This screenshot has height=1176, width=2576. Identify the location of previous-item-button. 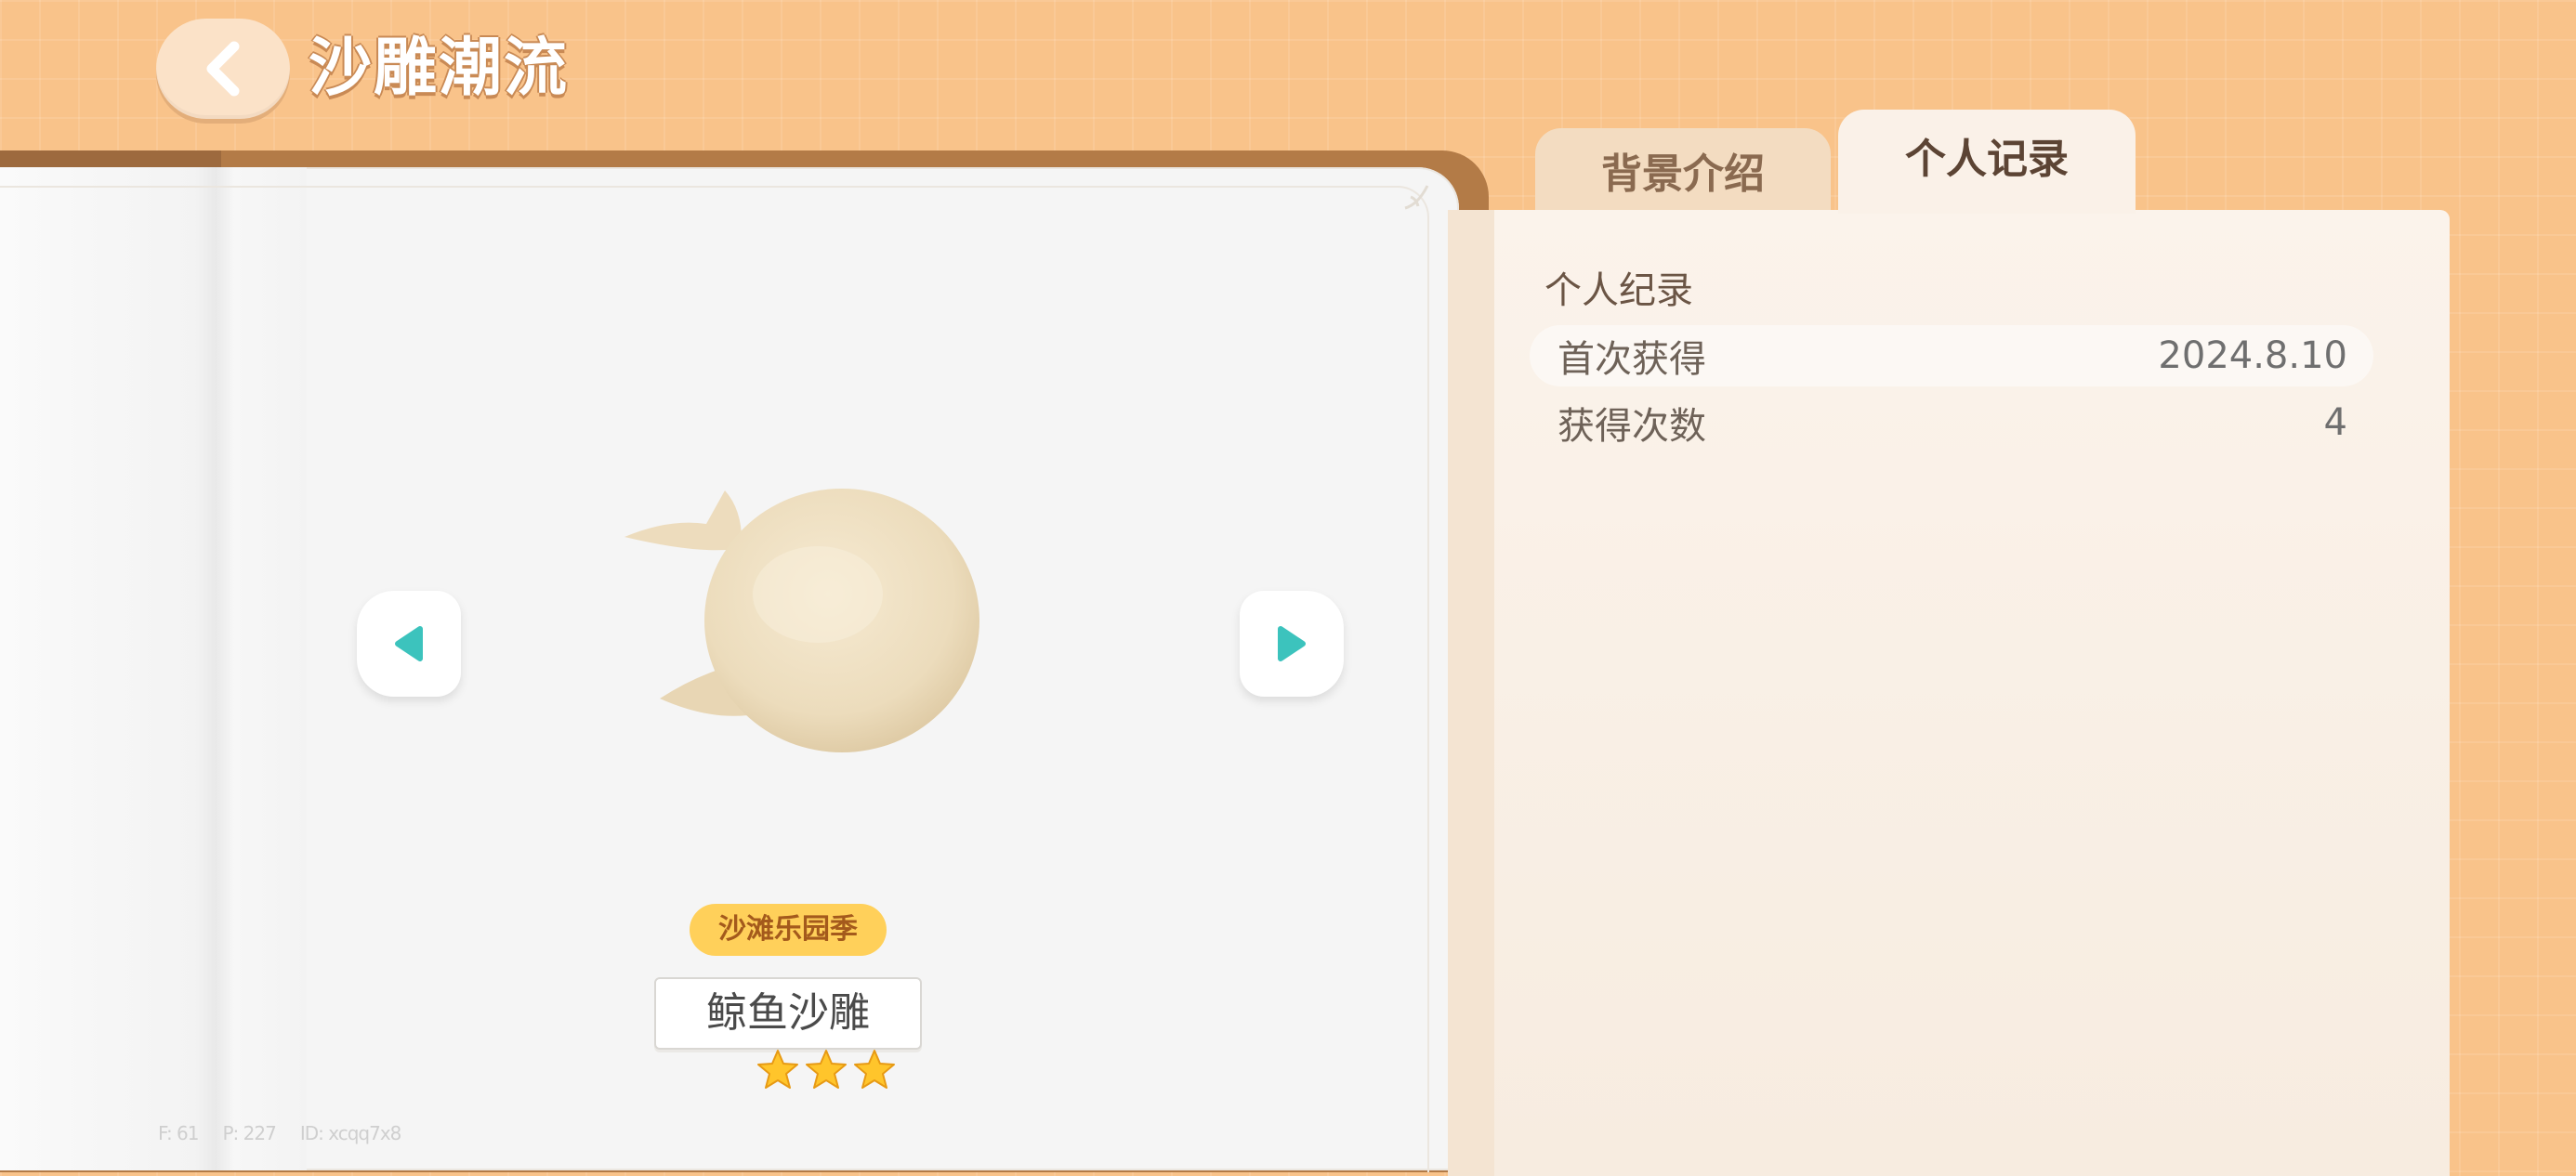
(409, 644).